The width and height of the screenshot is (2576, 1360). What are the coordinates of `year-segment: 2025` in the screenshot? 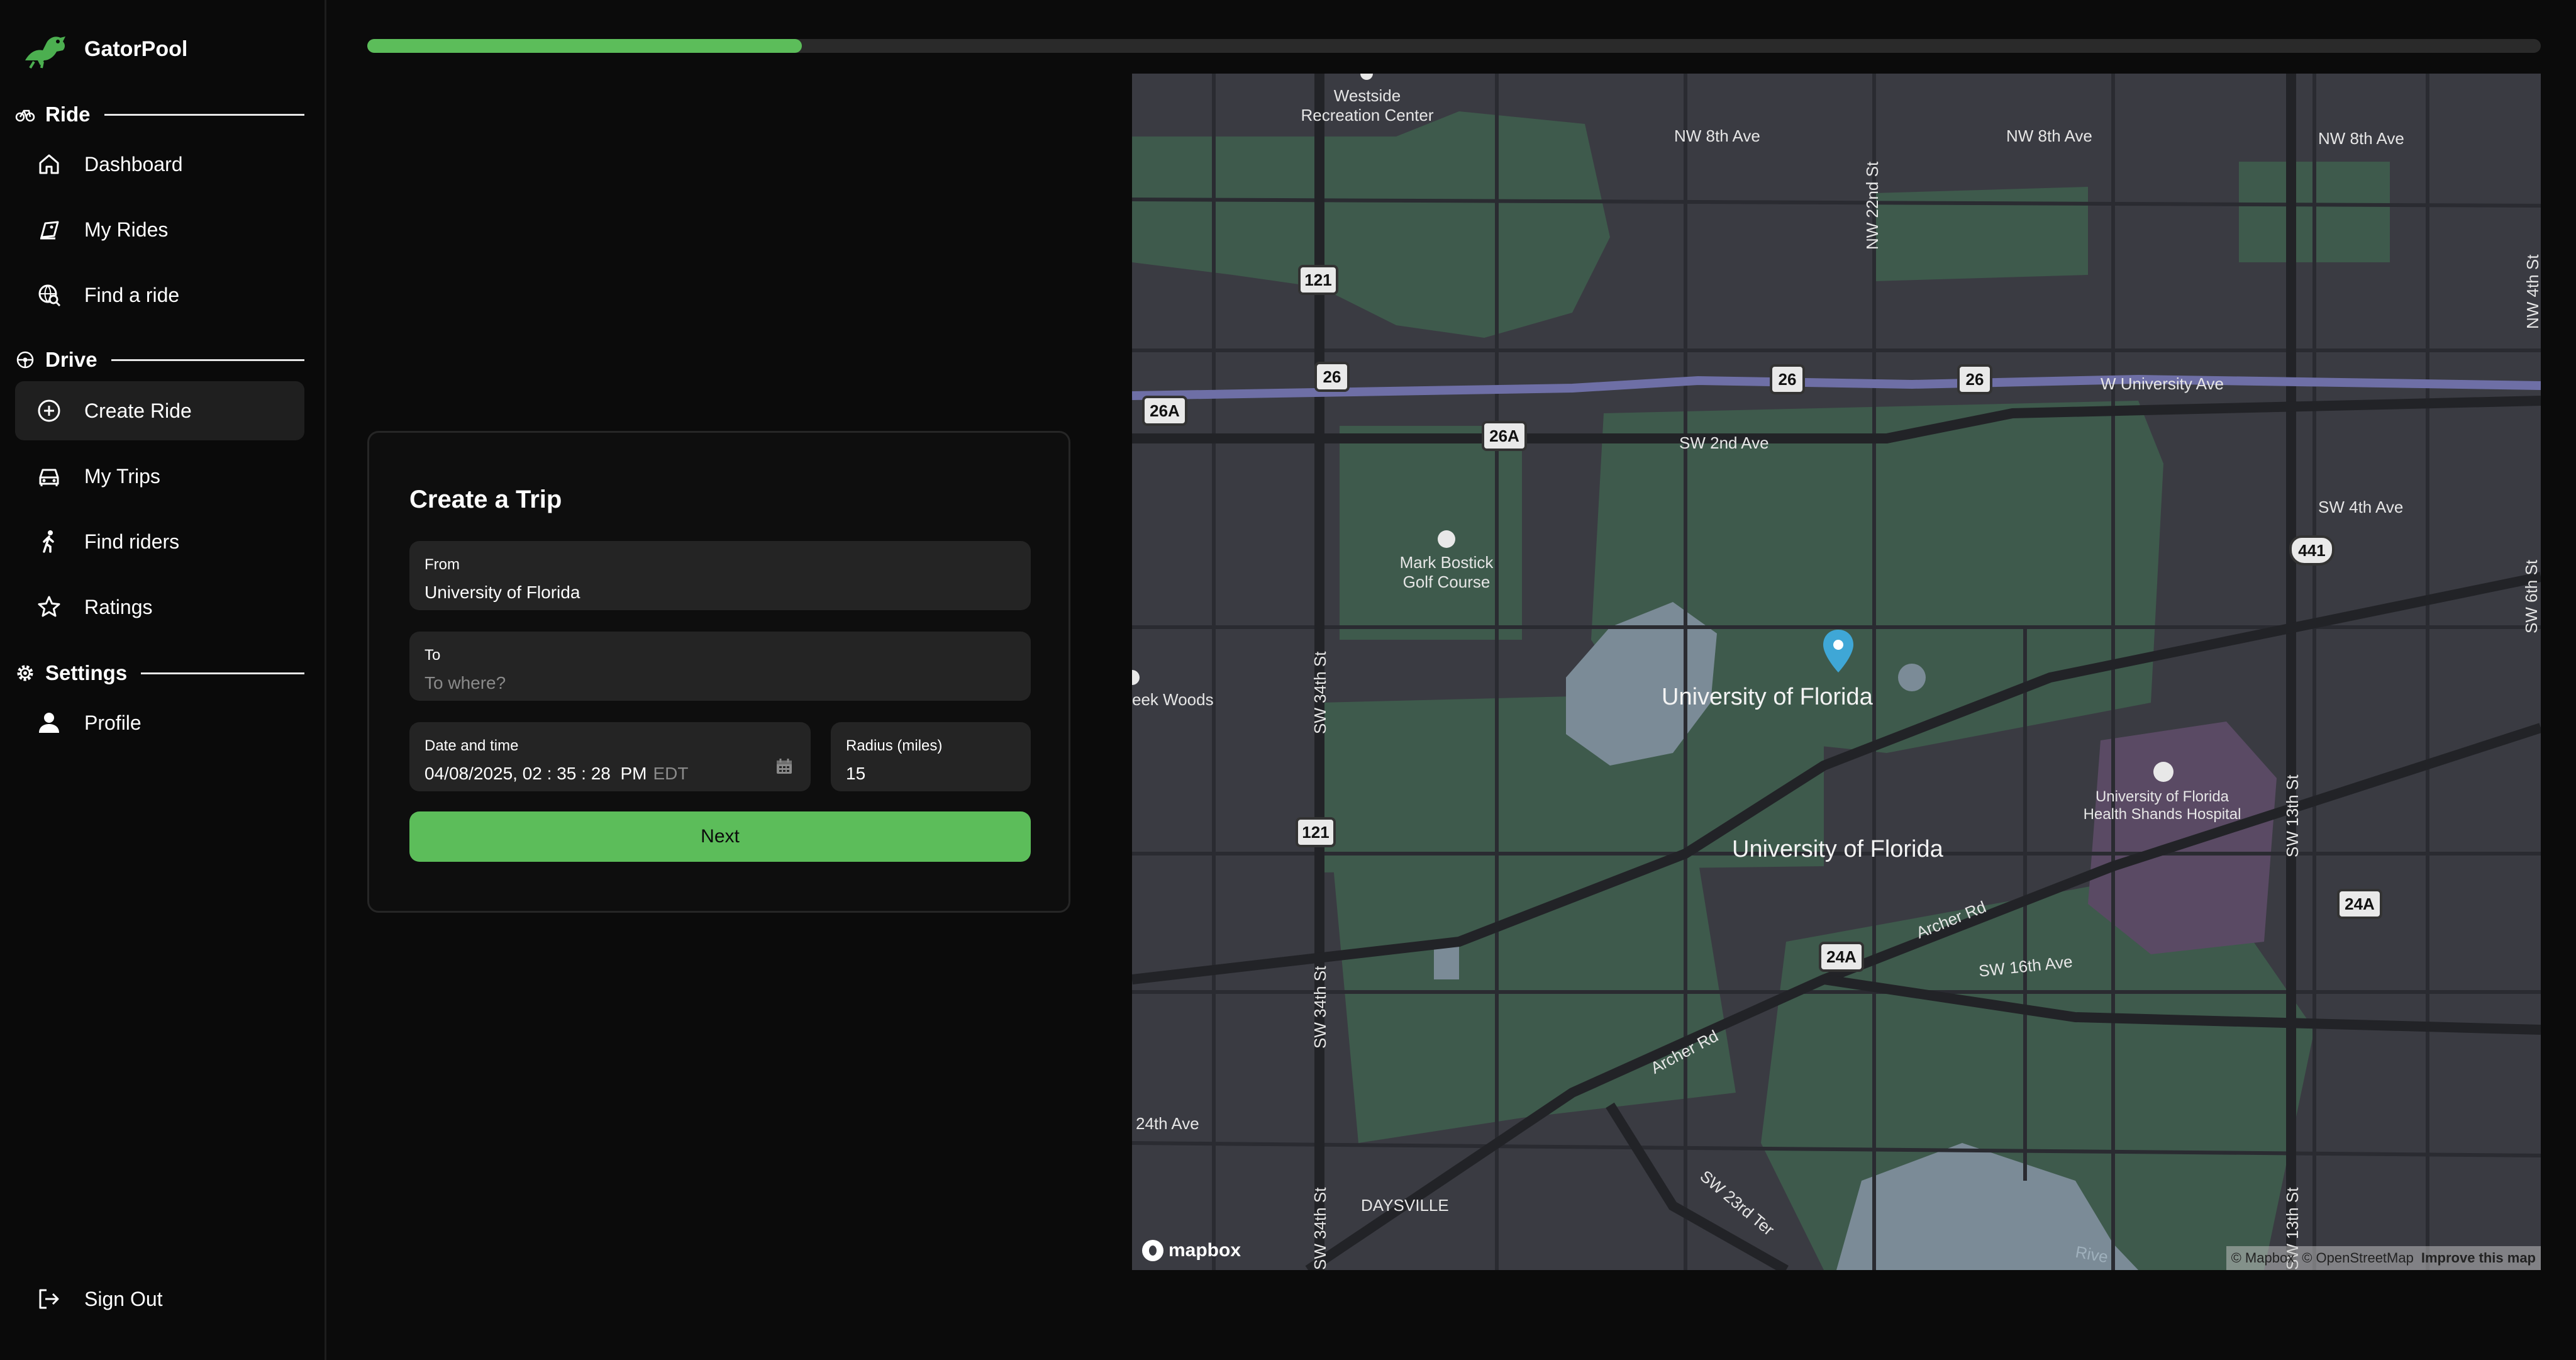 It's located at (493, 774).